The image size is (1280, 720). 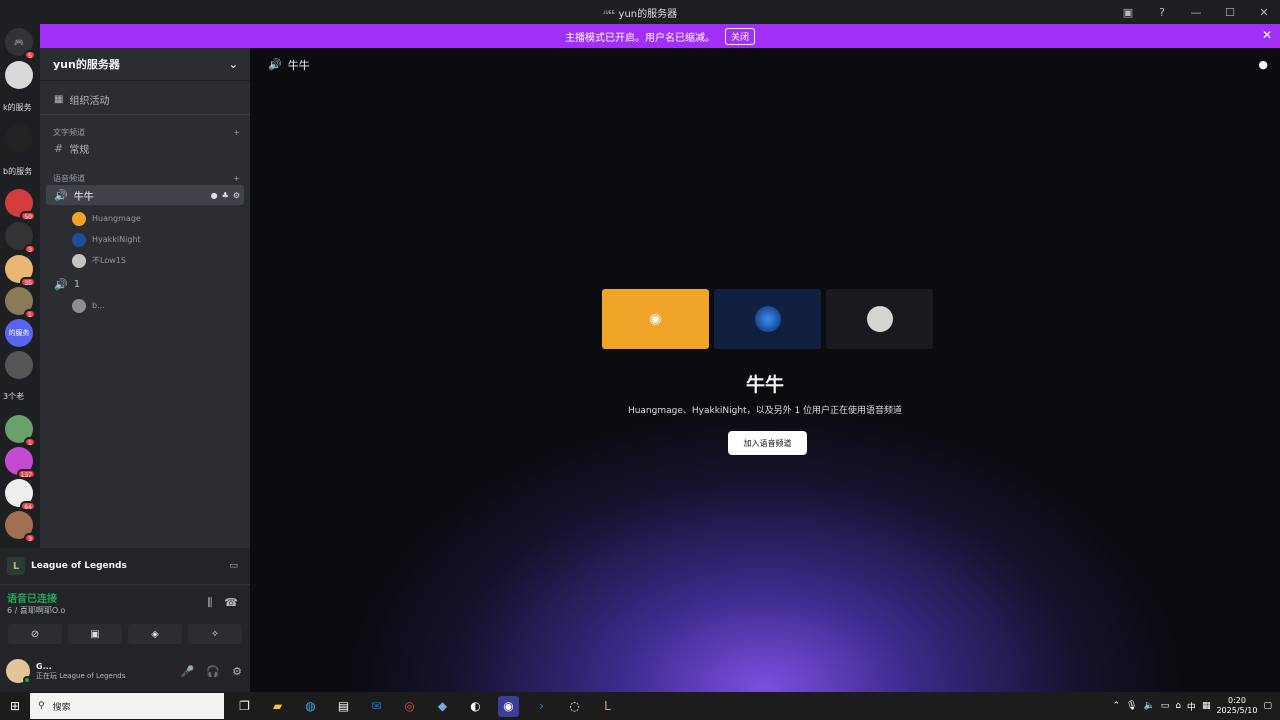 I want to click on guild-label: b的服务, so click(x=17, y=171).